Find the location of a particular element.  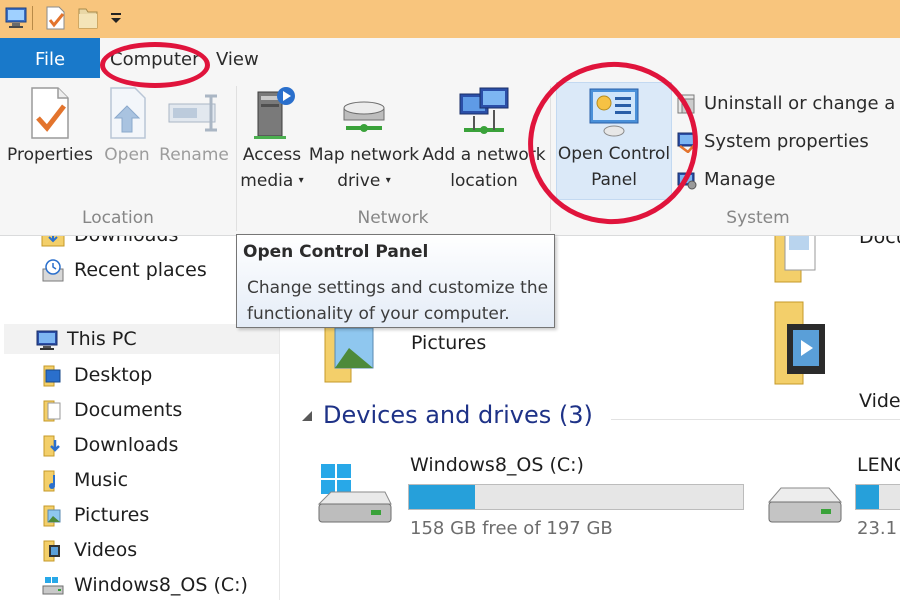

documents-tile-label: Docu is located at coordinates (879, 242).